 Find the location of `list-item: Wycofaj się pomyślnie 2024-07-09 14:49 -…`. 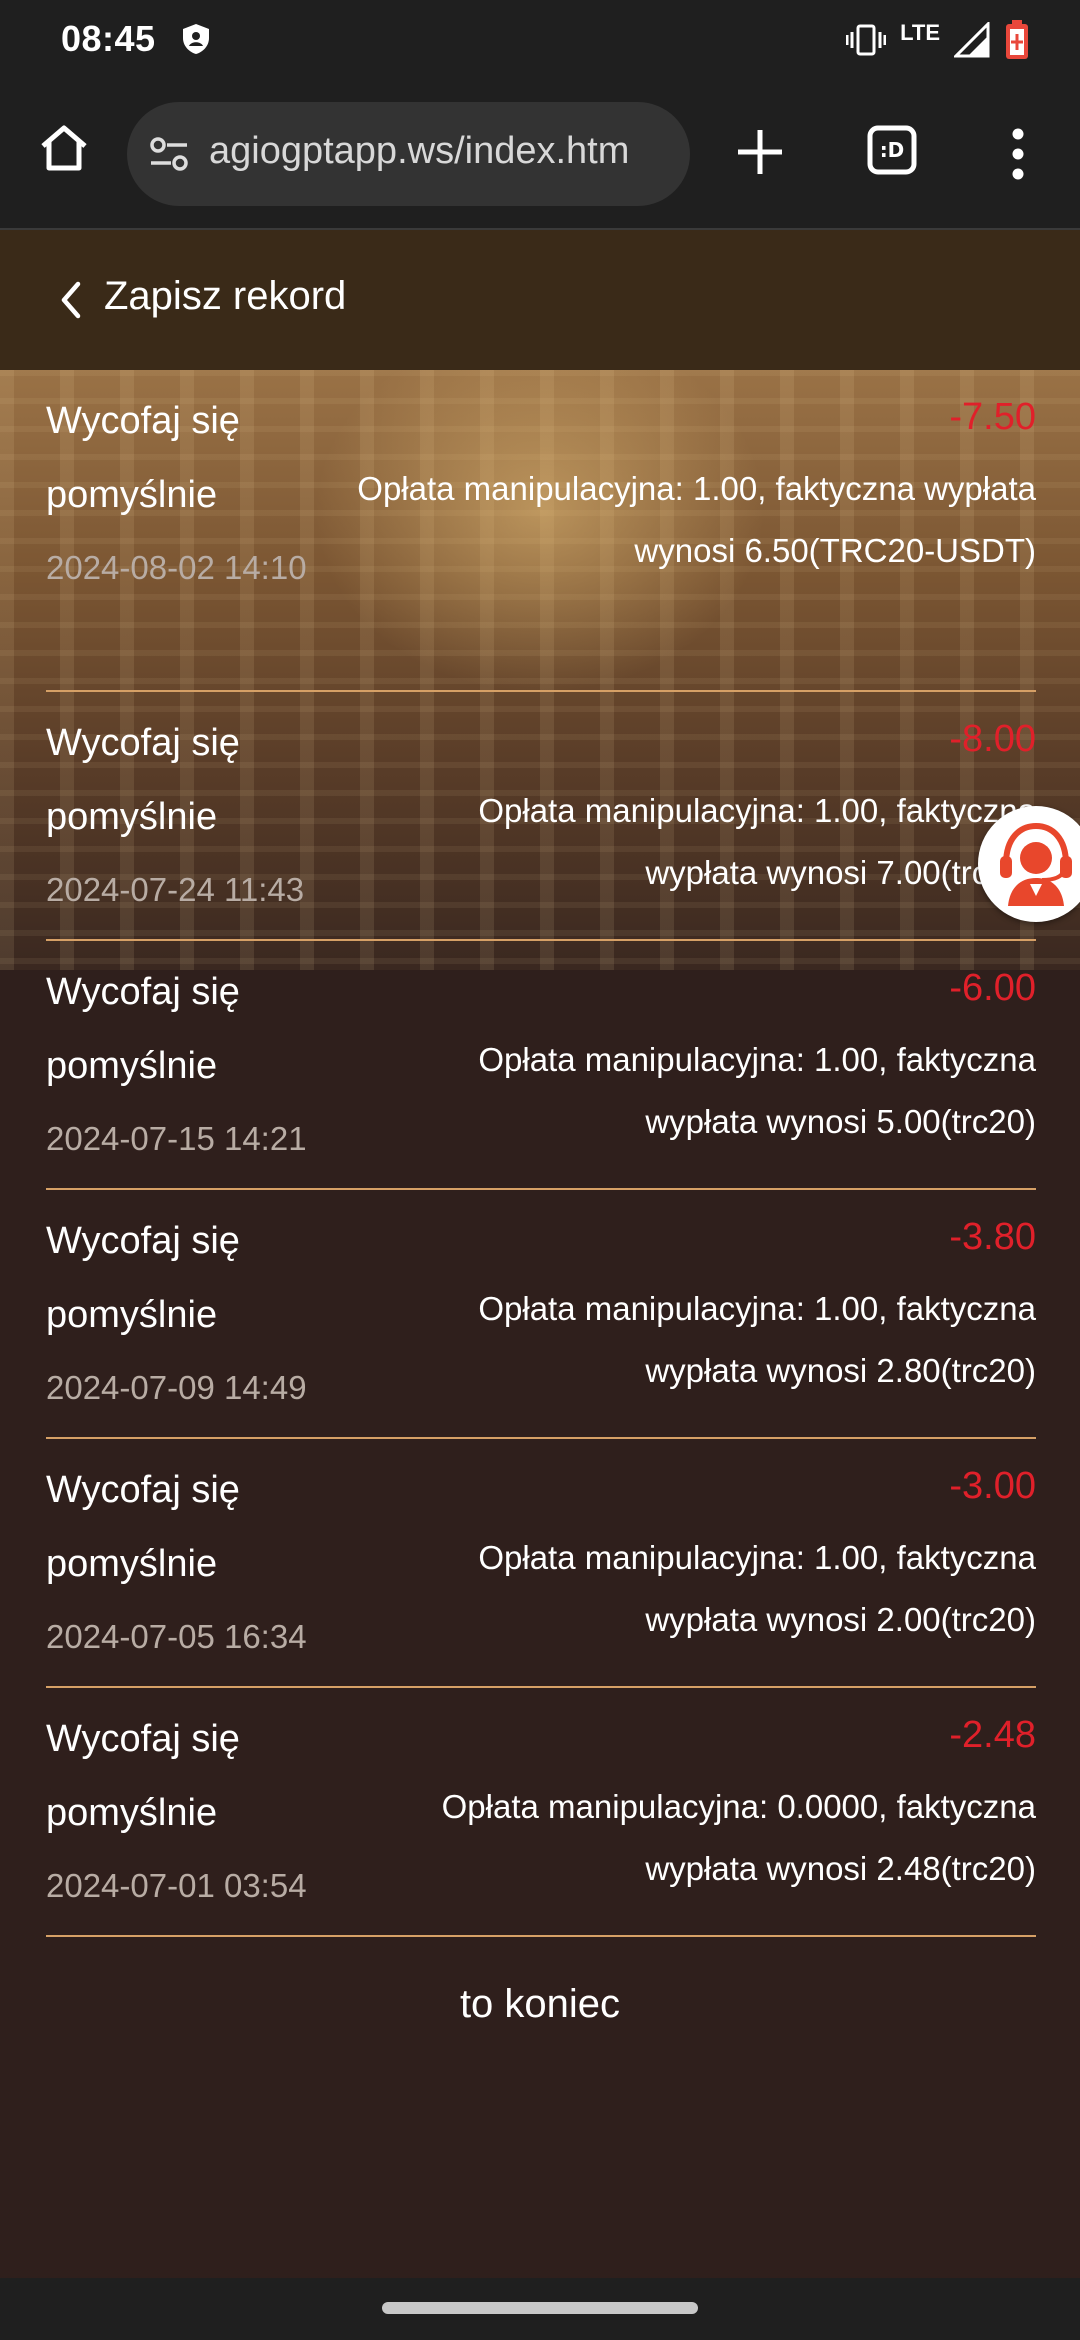

list-item: Wycofaj się pomyślnie 2024-07-09 14:49 -… is located at coordinates (541, 1314).